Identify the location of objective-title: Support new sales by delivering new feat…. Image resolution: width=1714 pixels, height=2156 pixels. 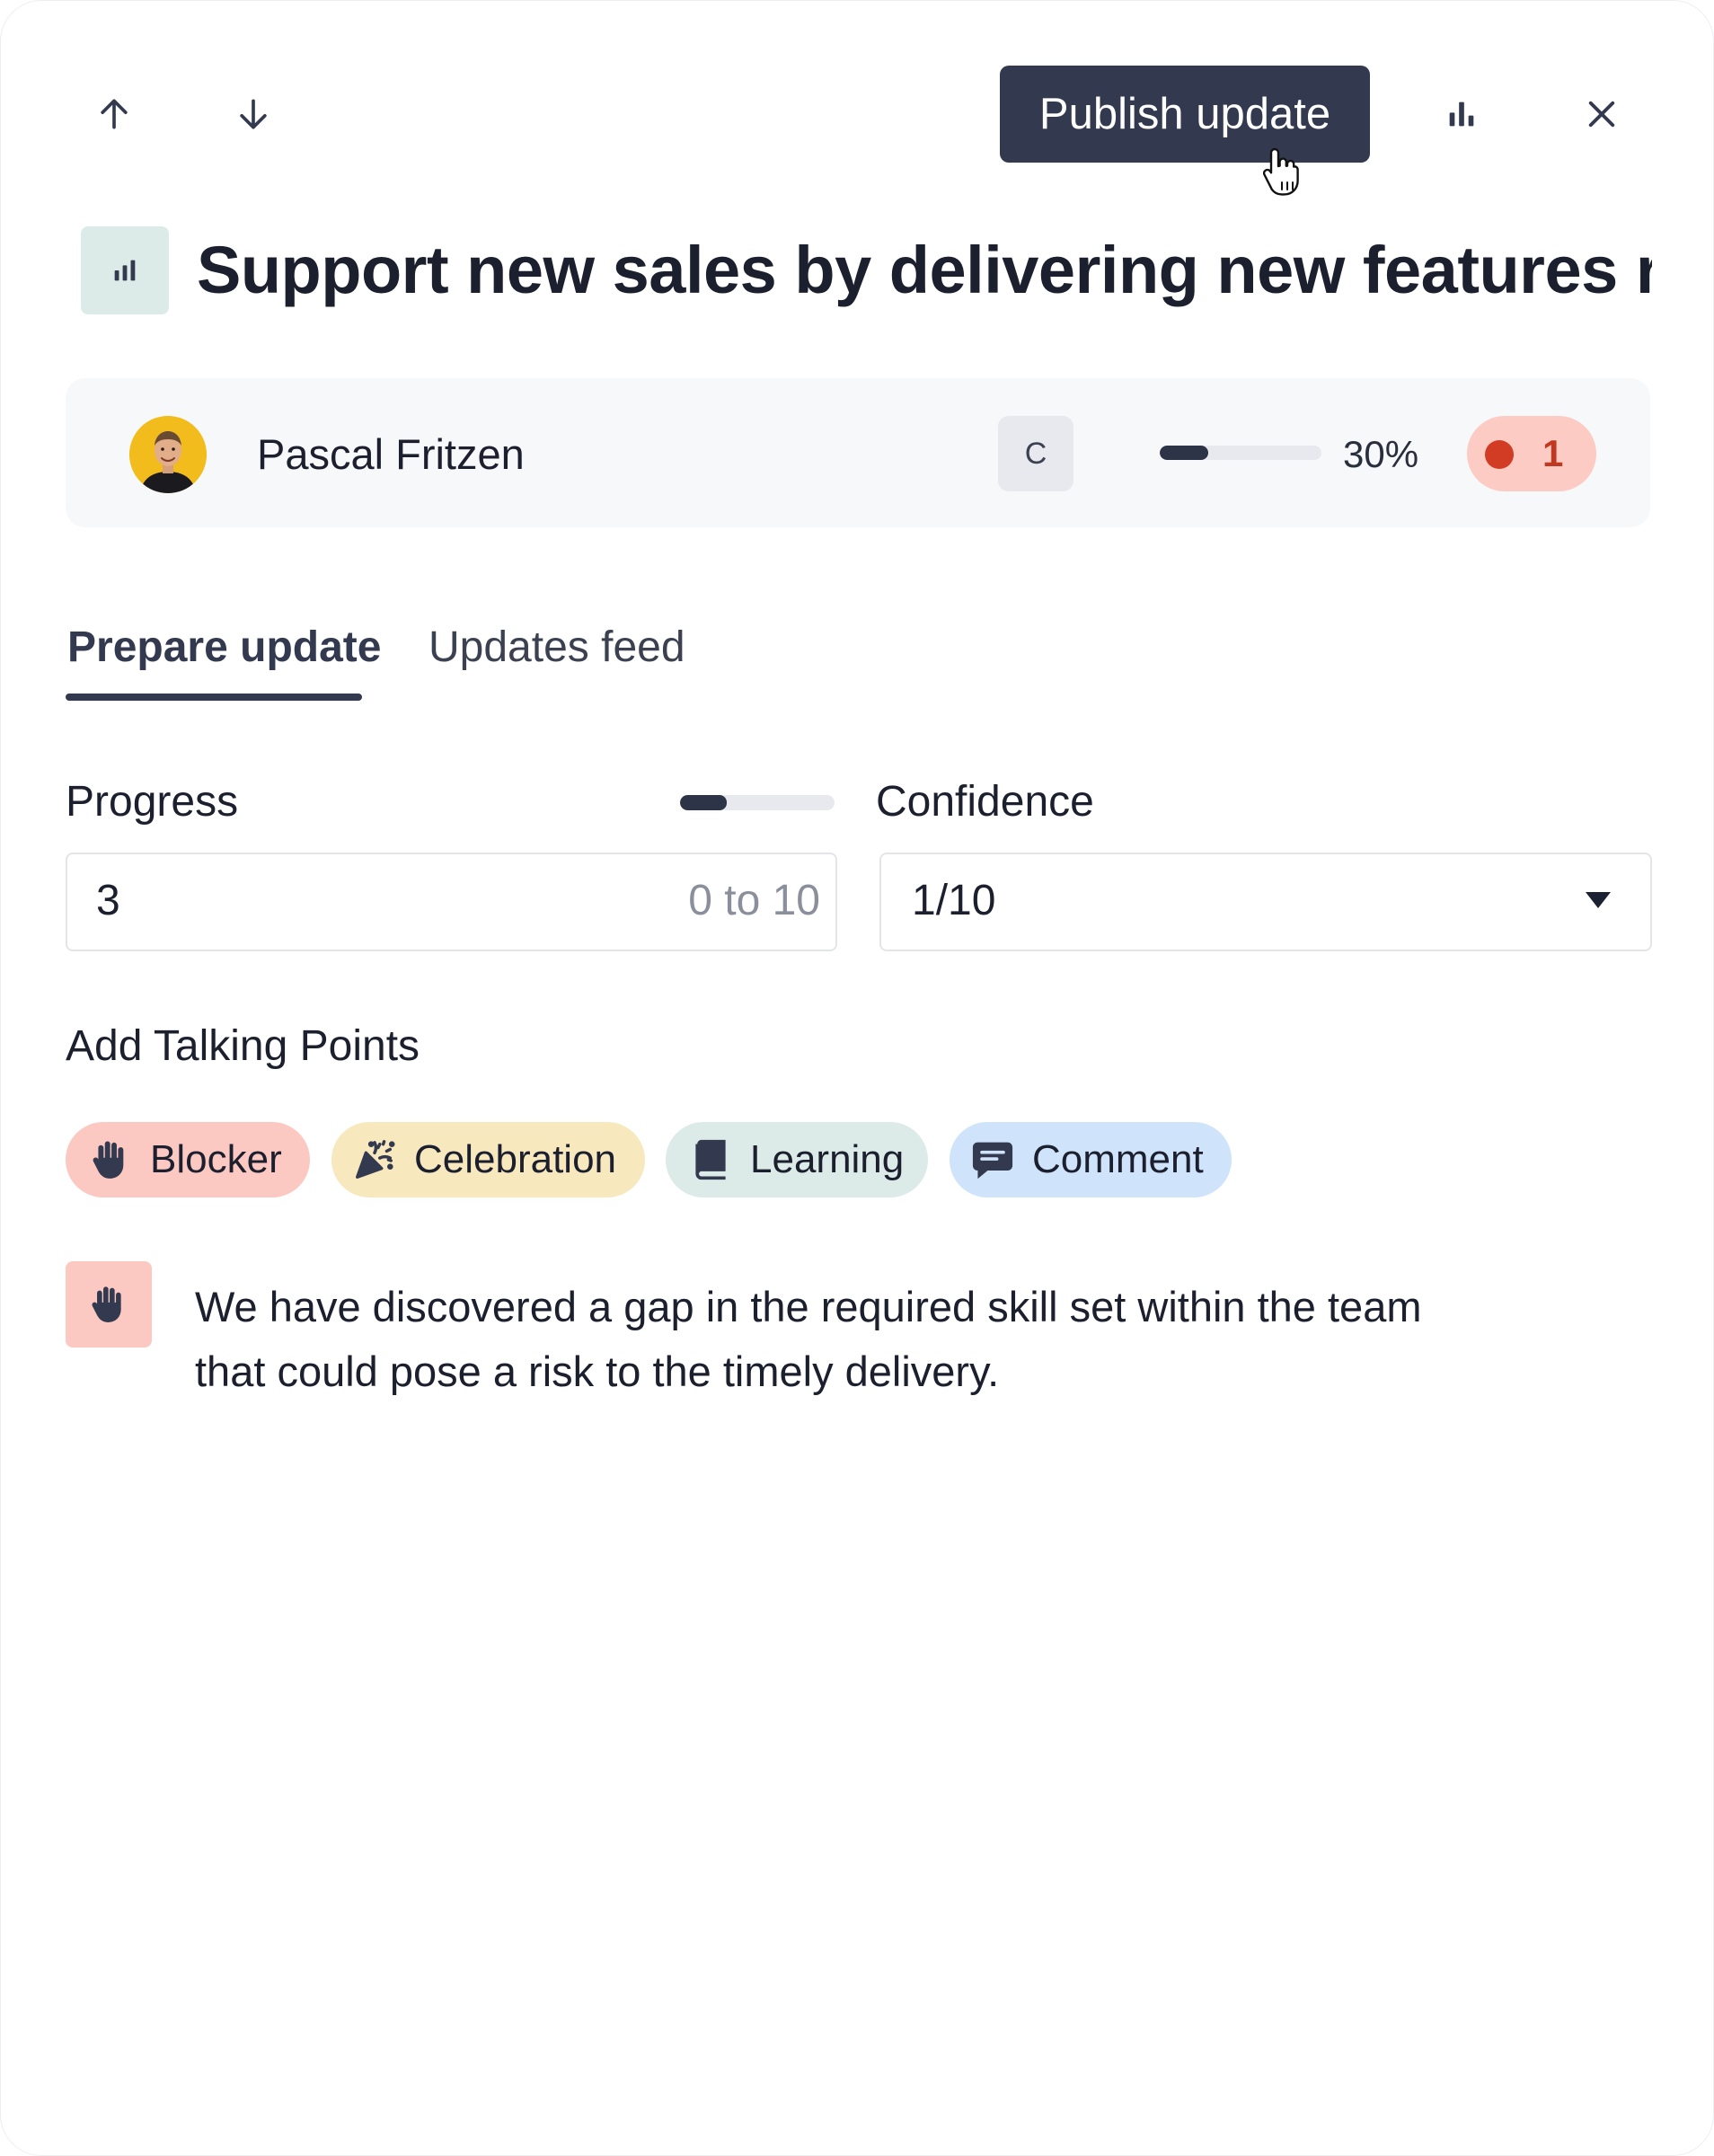
(924, 270).